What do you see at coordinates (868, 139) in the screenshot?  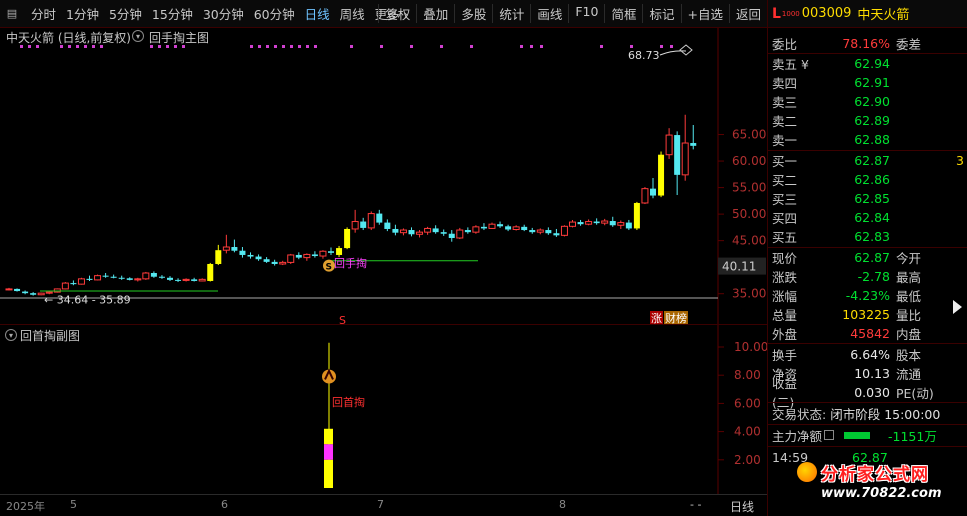 I see `ask-row-1: 卖一 62.88` at bounding box center [868, 139].